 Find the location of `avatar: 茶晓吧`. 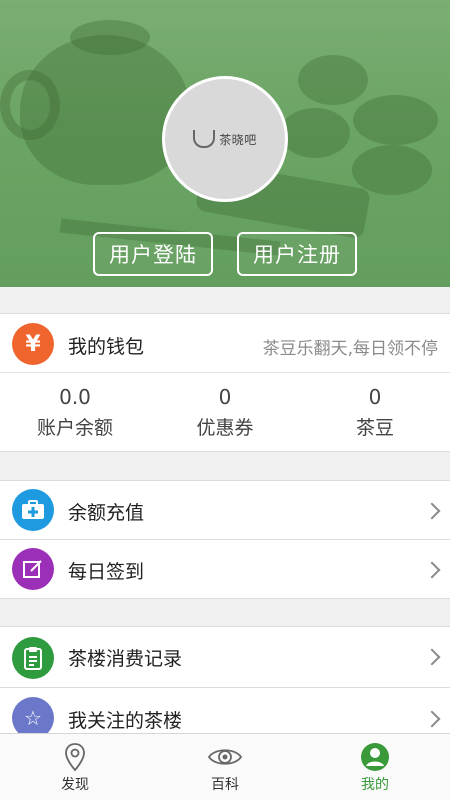

avatar: 茶晓吧 is located at coordinates (225, 139).